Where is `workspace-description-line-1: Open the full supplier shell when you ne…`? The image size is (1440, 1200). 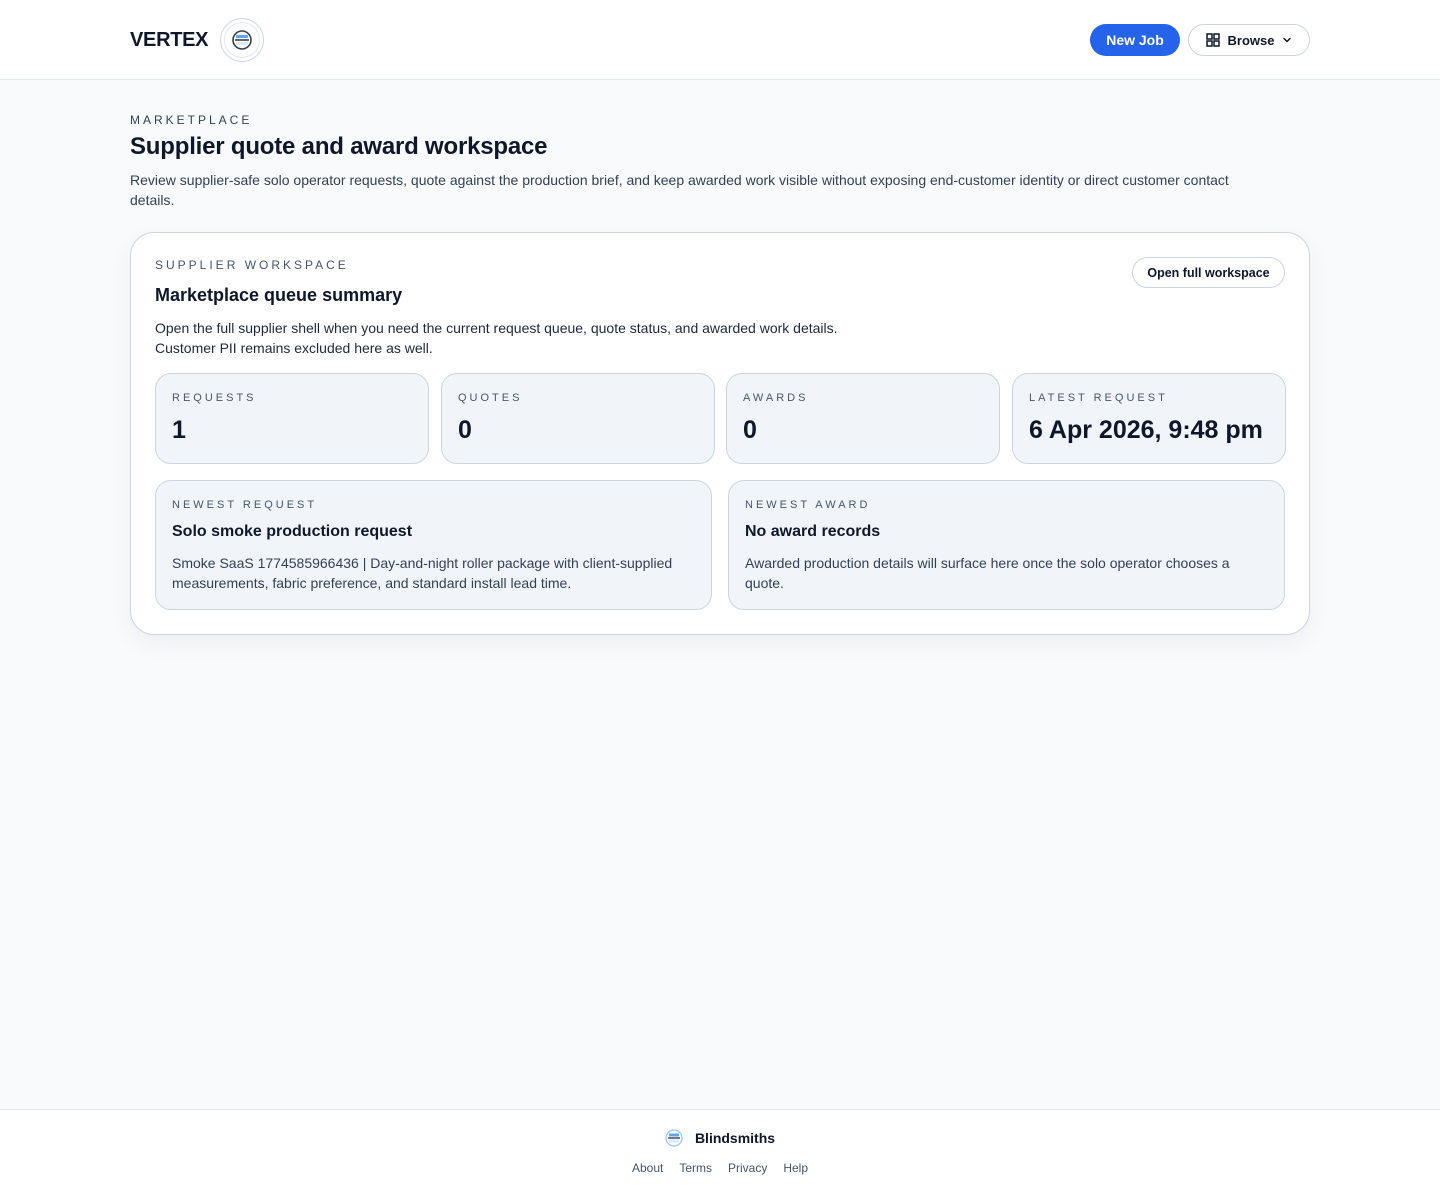
workspace-description-line-1: Open the full supplier shell when you ne… is located at coordinates (496, 328).